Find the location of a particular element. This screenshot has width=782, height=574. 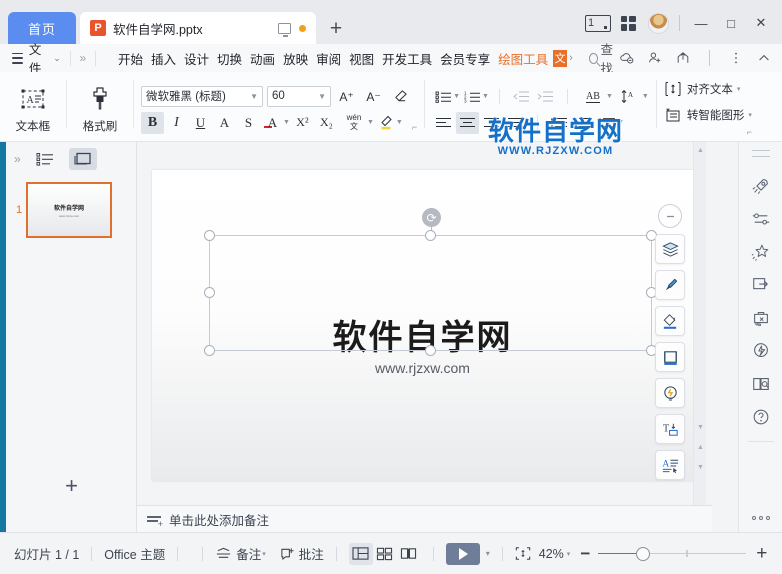

theme-name: Office 主题 is located at coordinates (134, 553).